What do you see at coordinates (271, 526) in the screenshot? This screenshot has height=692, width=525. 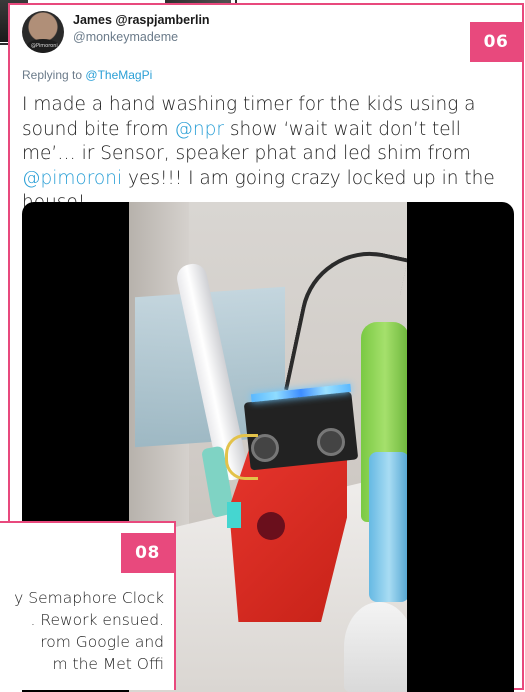 I see `scene-button` at bounding box center [271, 526].